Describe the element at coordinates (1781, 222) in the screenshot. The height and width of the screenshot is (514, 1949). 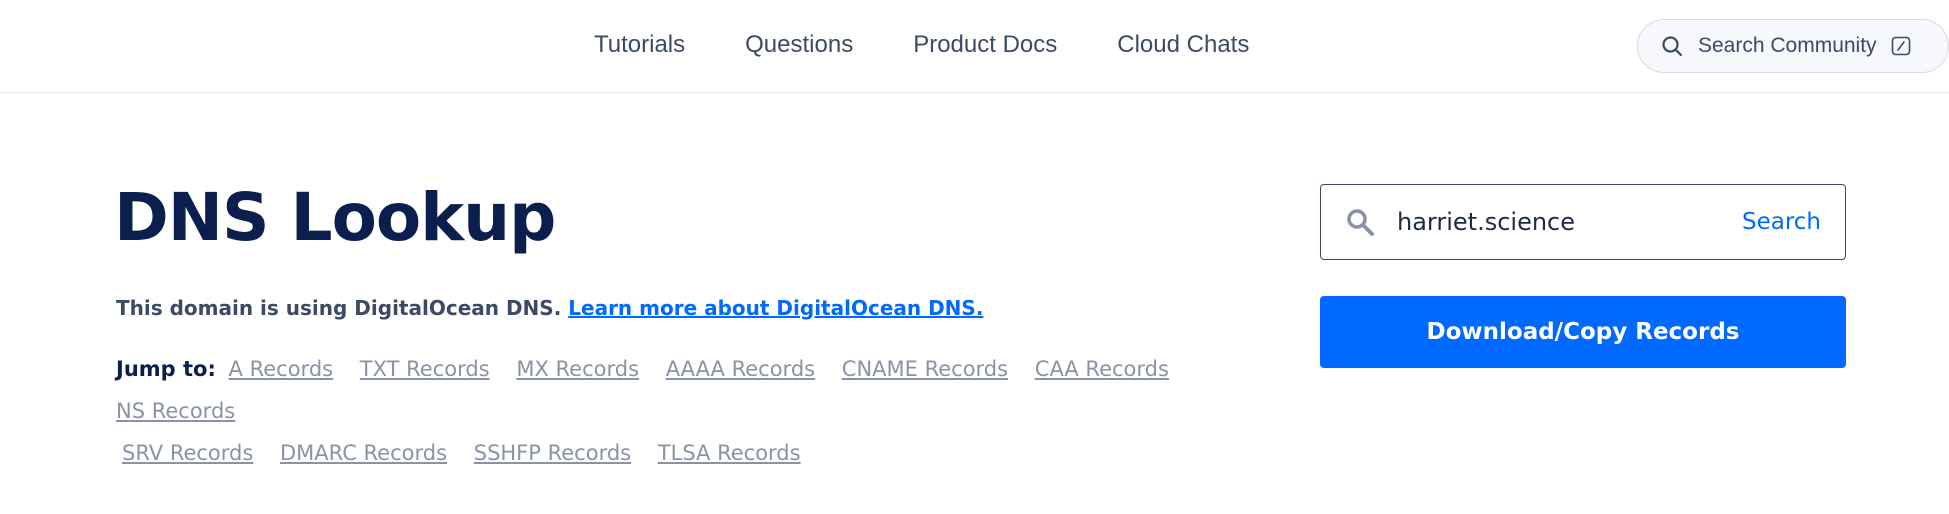
I see `search-button: Search` at that location.